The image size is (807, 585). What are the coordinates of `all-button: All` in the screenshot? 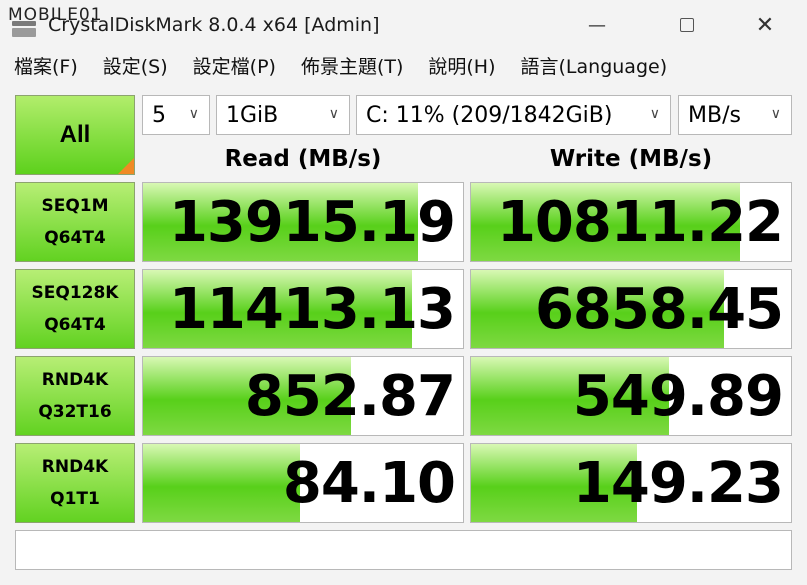 It's located at (75, 135).